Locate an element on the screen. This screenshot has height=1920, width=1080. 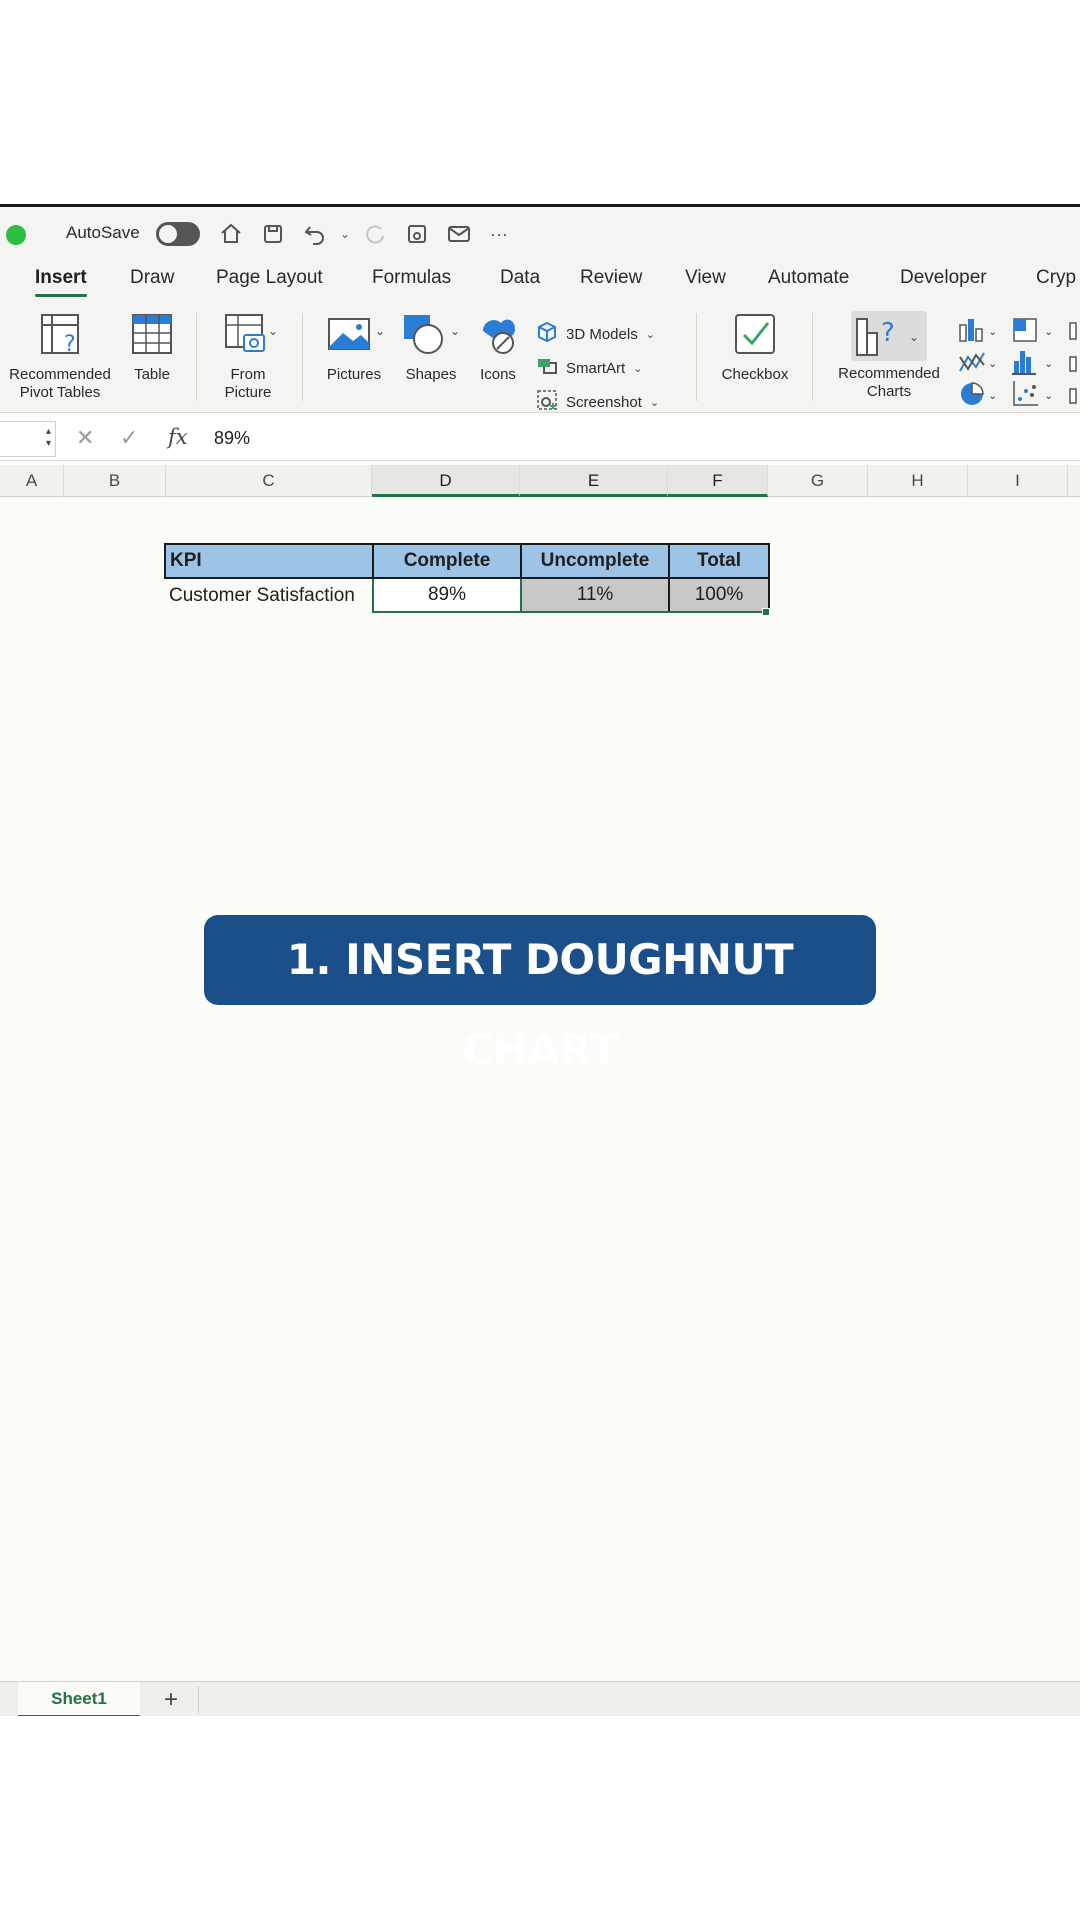
sheet-tab-separator is located at coordinates (198, 1700).